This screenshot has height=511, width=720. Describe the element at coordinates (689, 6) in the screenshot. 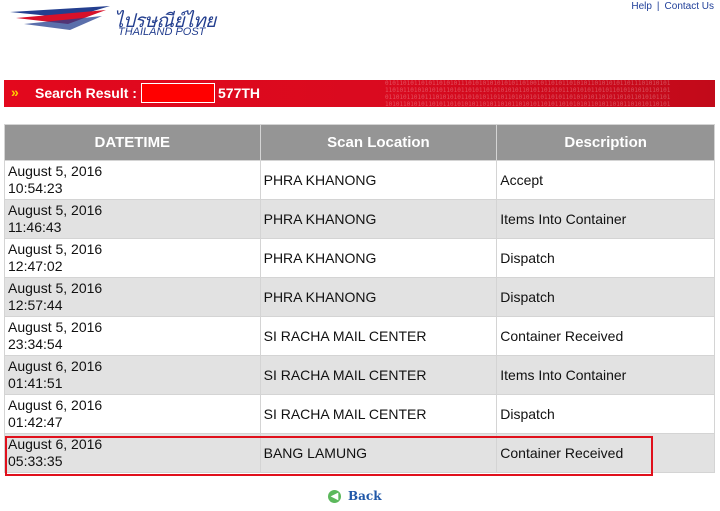

I see `contact-us-link: Contact Us` at that location.